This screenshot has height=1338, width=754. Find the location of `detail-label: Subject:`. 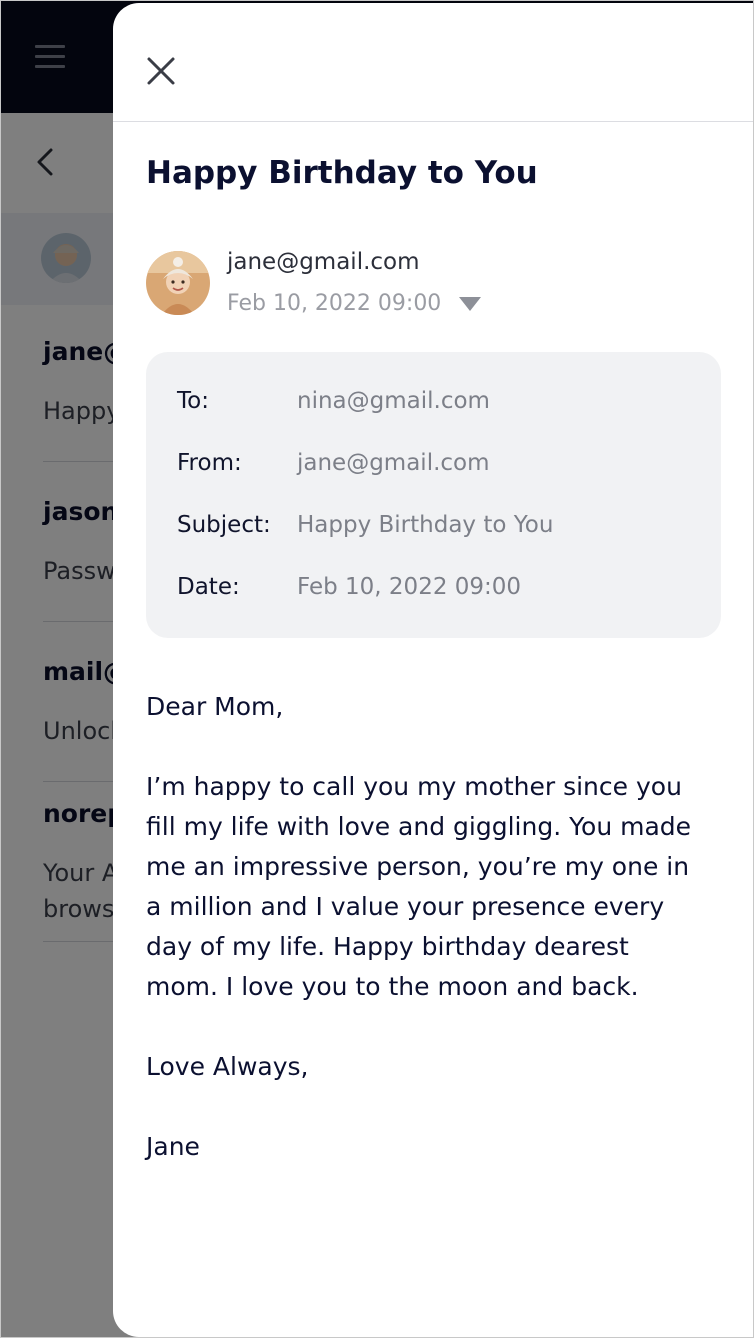

detail-label: Subject: is located at coordinates (224, 525).